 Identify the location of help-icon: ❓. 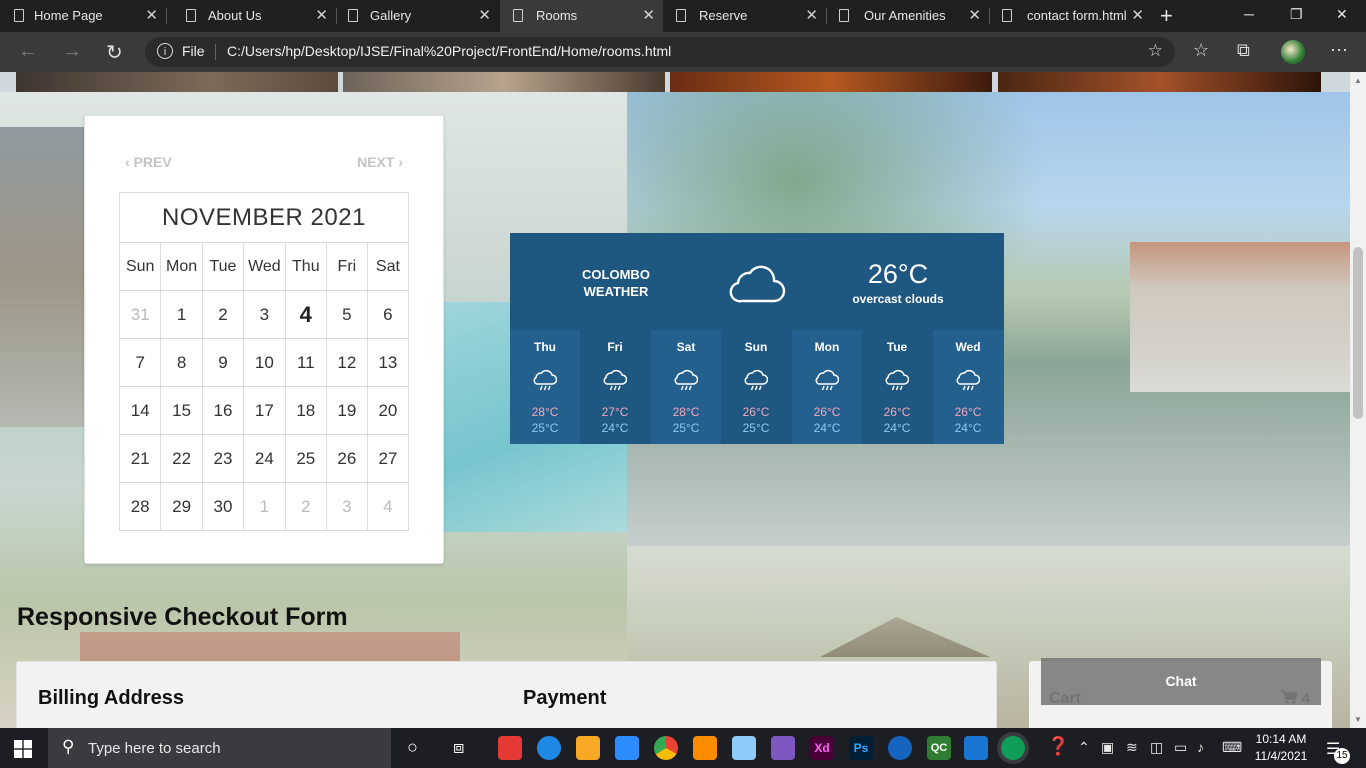
(1058, 746).